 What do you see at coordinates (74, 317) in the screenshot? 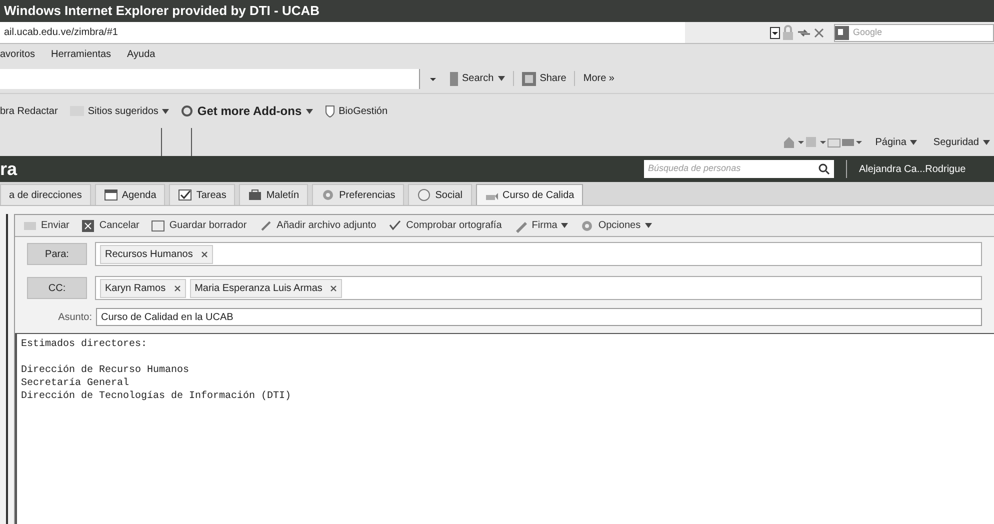
I see `subject-label: Asunto:` at bounding box center [74, 317].